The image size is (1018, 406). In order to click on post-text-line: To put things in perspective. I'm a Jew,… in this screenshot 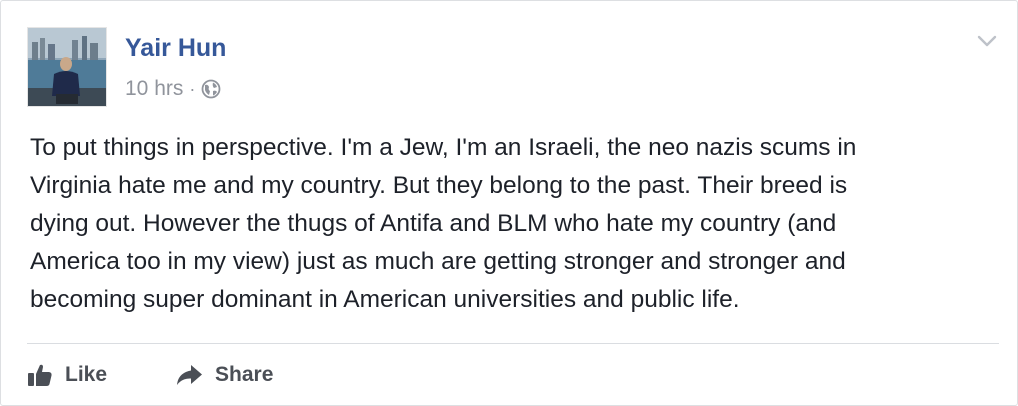, I will do `click(443, 147)`.